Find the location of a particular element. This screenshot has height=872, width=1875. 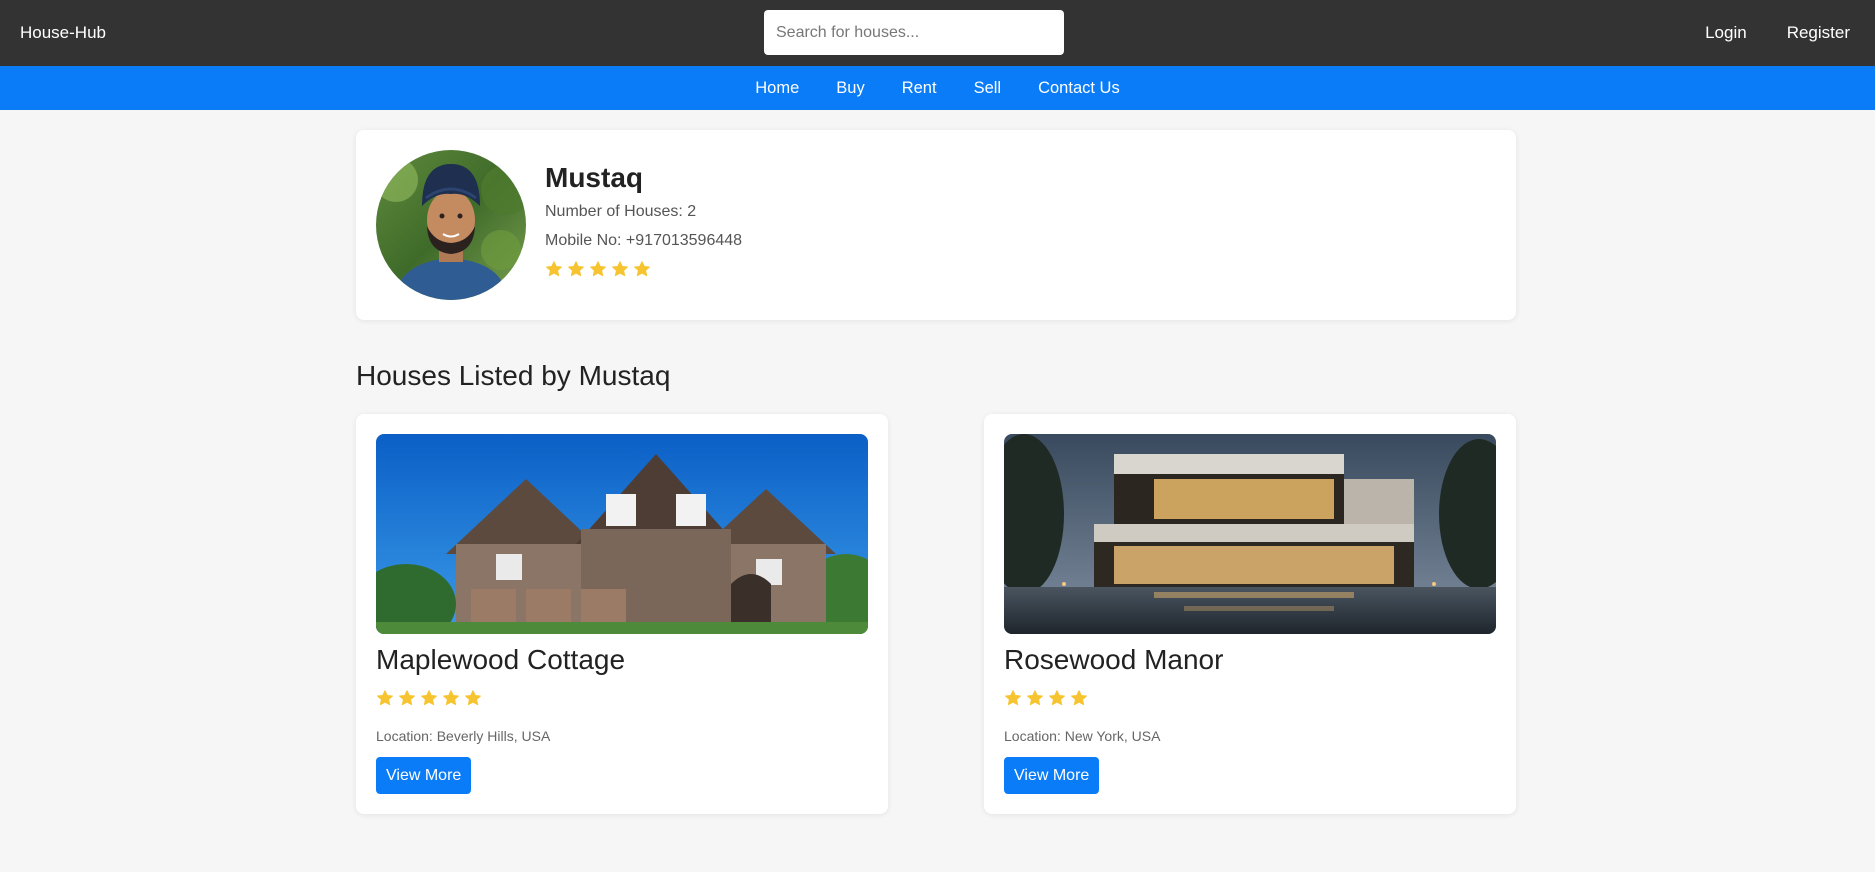

listing-title: Maplewood Cottage is located at coordinates (501, 659).